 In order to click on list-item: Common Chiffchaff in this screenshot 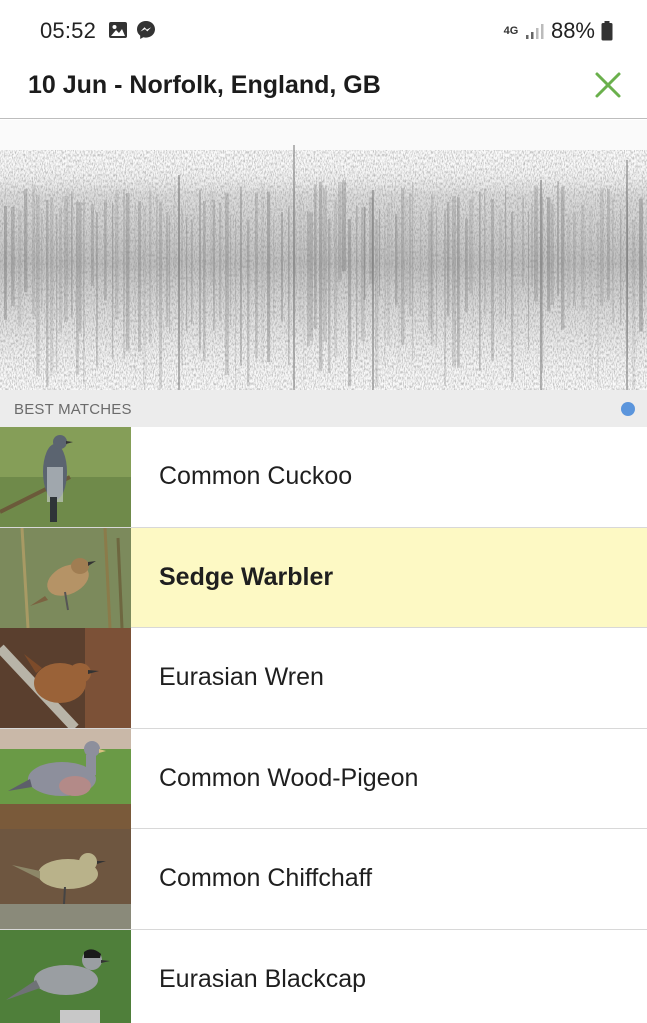, I will do `click(323, 879)`.